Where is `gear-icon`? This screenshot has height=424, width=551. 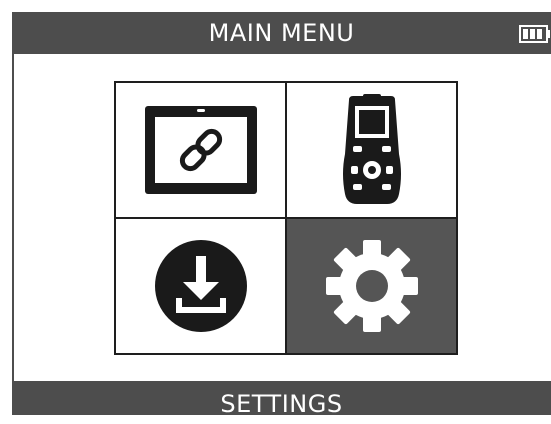
gear-icon is located at coordinates (371, 286).